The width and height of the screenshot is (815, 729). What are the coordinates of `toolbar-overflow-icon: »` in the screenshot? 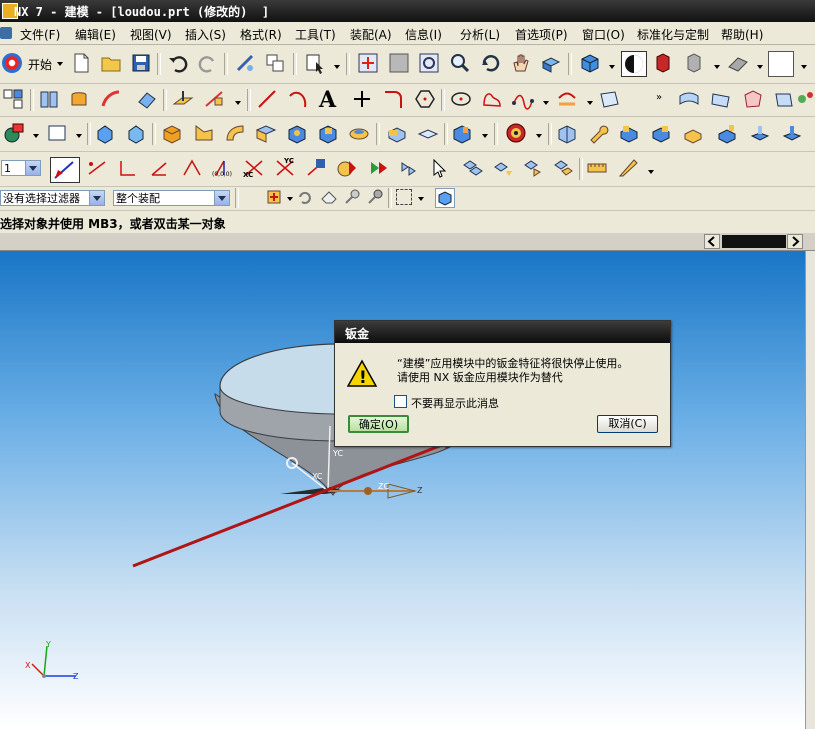 It's located at (659, 97).